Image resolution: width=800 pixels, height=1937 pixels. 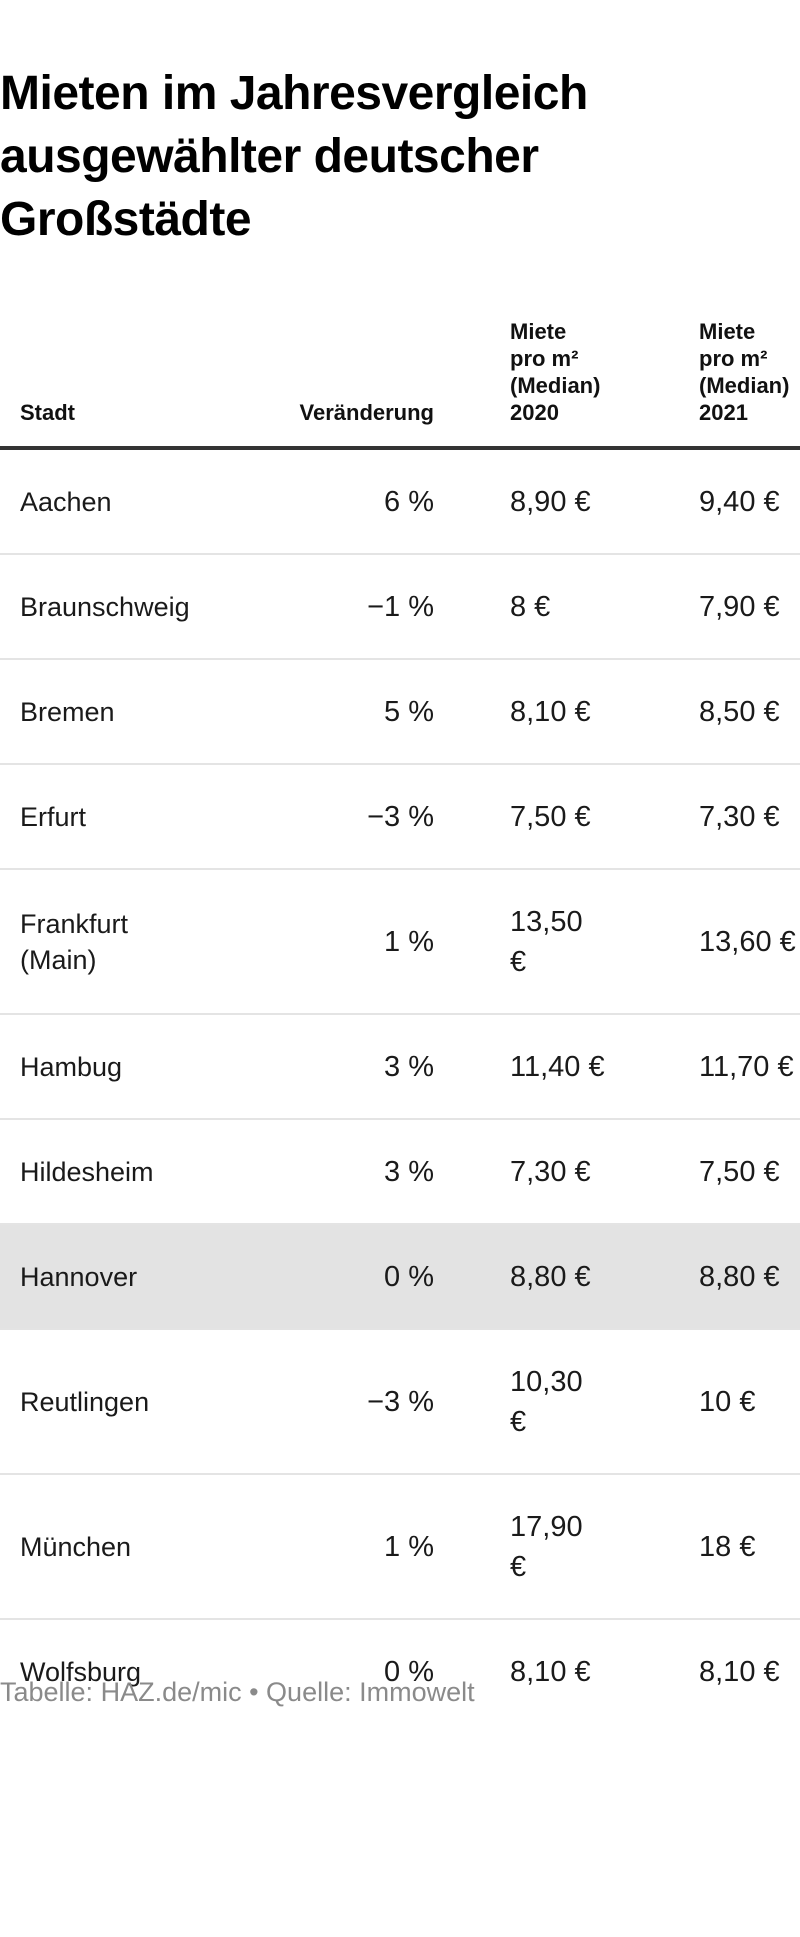 What do you see at coordinates (125, 942) in the screenshot?
I see `cell-stadt: Frankfurt (Main)` at bounding box center [125, 942].